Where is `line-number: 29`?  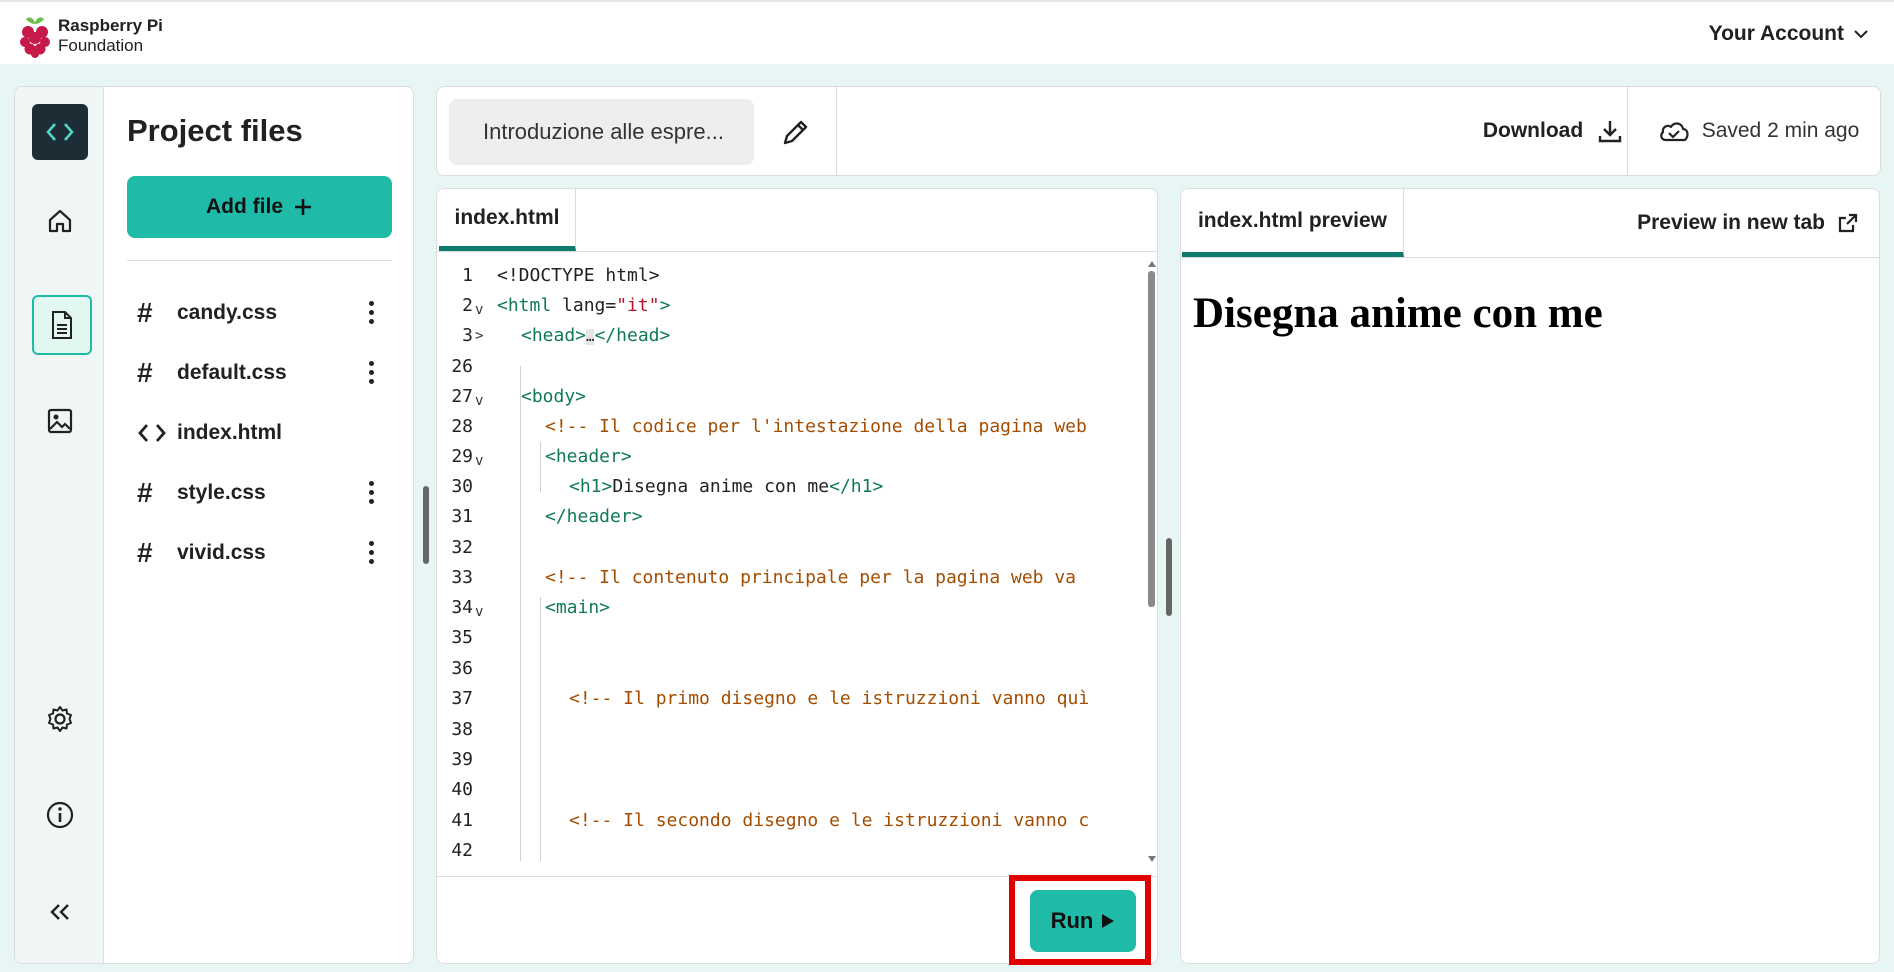
line-number: 29 is located at coordinates (462, 456).